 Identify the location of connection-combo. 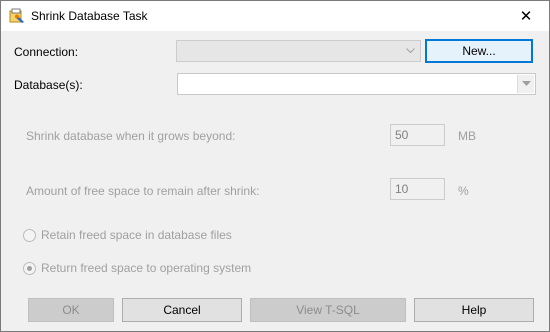
(298, 51).